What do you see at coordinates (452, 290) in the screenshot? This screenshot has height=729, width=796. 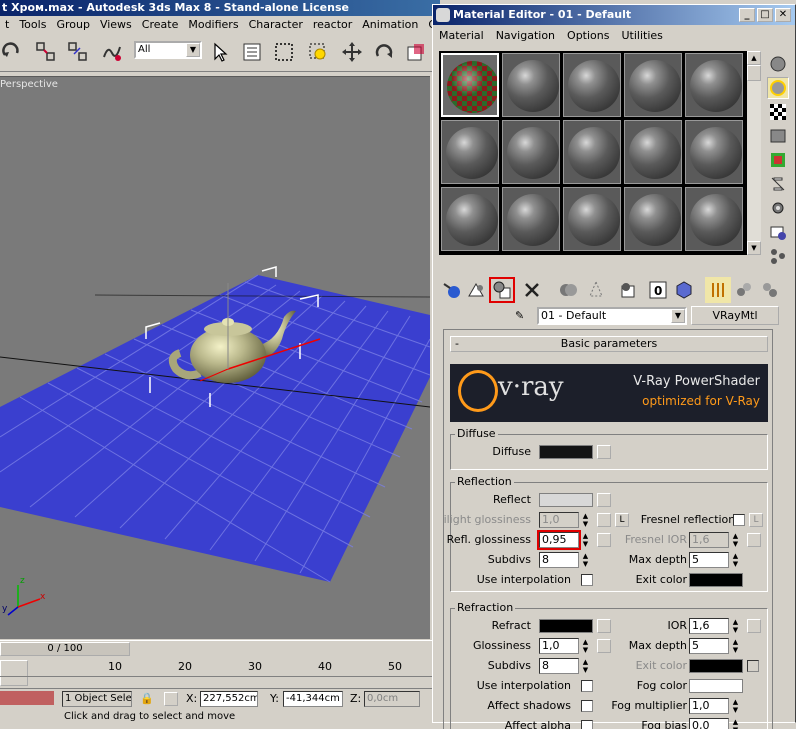 I see `get-material-icon` at bounding box center [452, 290].